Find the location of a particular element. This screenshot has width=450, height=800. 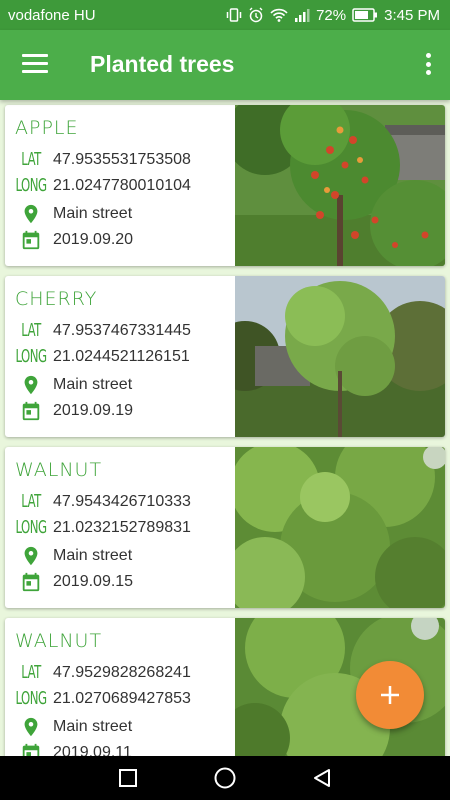

date-row: 2019.09.11 is located at coordinates (74, 749).